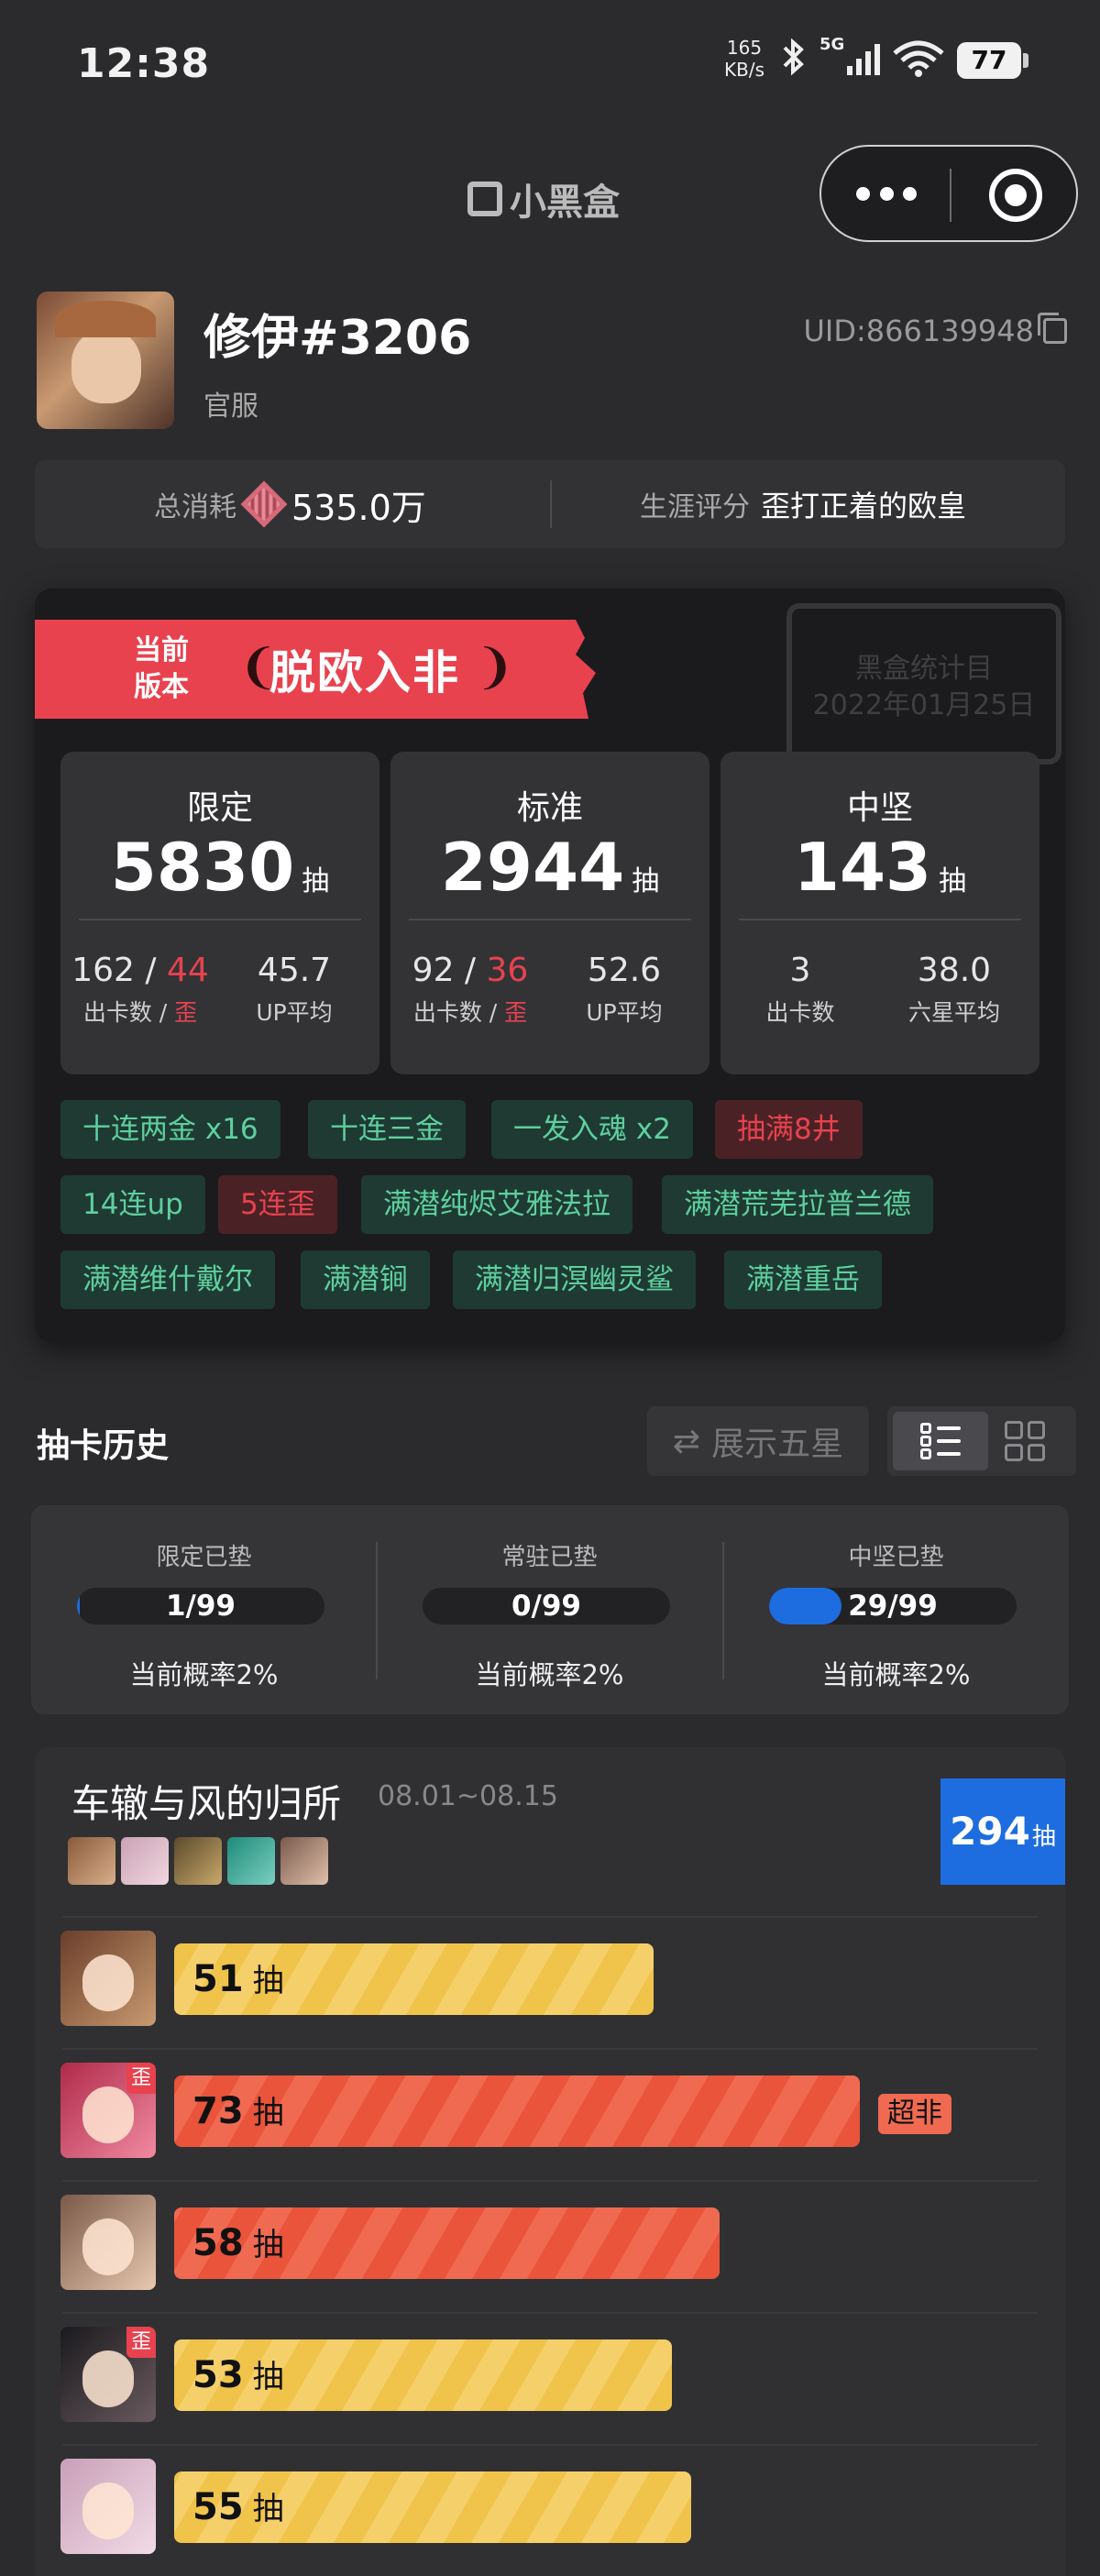 This screenshot has width=1100, height=2576. What do you see at coordinates (549, 808) in the screenshot?
I see `pool-name: 标准` at bounding box center [549, 808].